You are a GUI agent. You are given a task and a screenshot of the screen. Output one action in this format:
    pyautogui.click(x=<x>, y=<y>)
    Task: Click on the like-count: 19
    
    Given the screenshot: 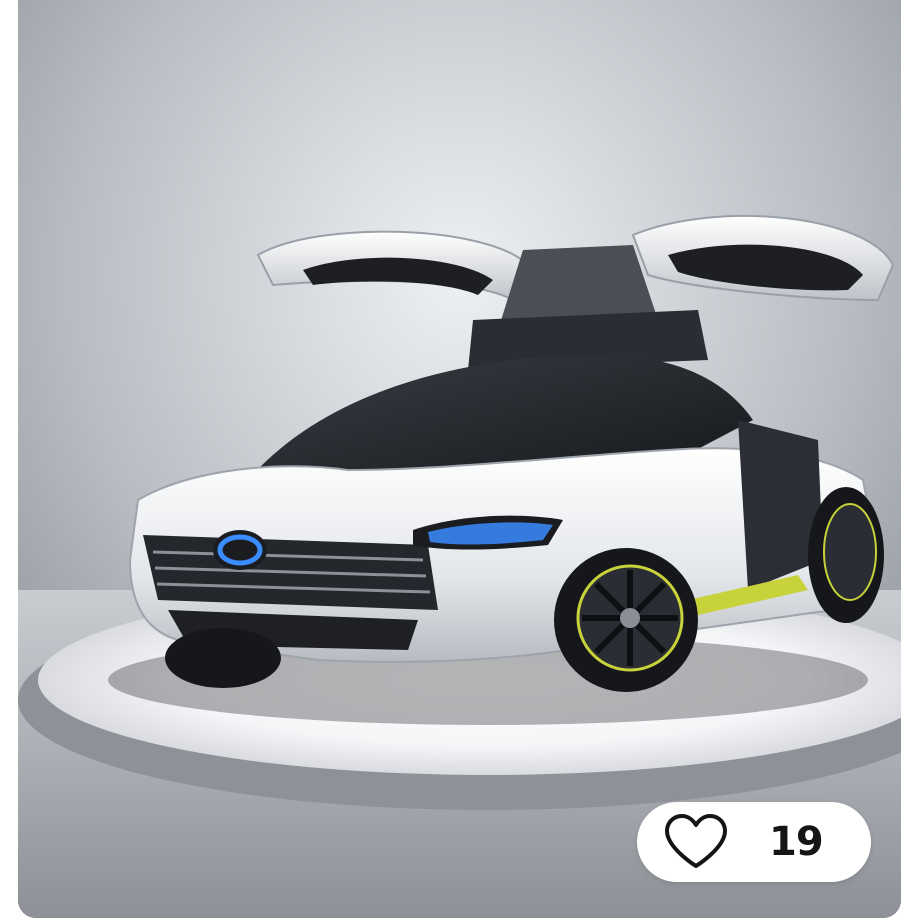 What is the action you would take?
    pyautogui.click(x=796, y=842)
    